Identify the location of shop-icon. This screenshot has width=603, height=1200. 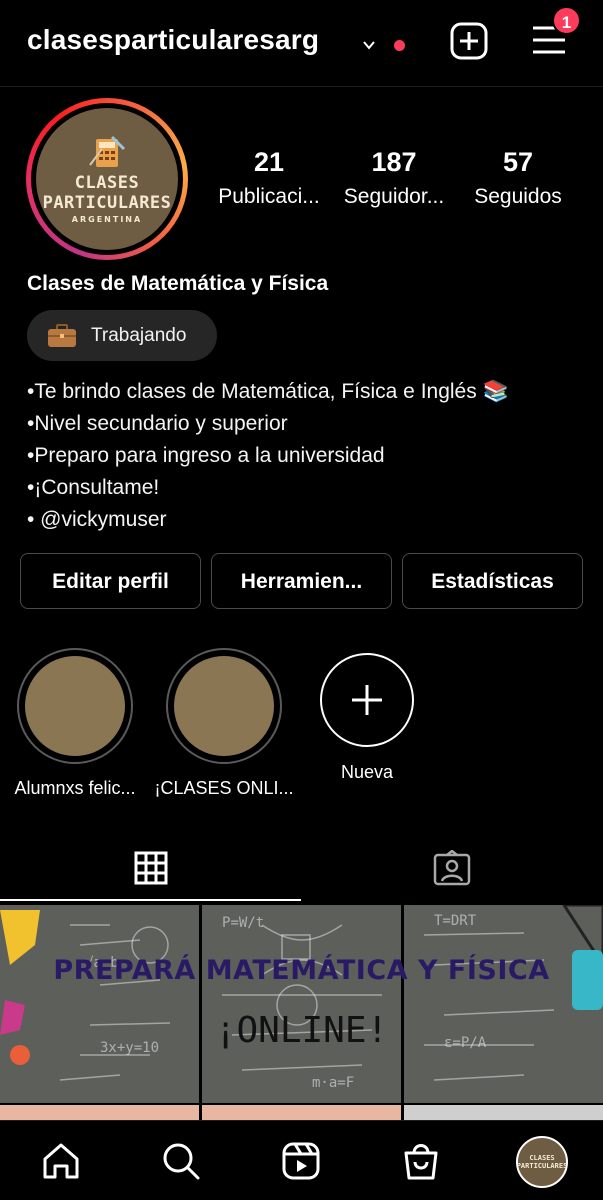
(421, 1161).